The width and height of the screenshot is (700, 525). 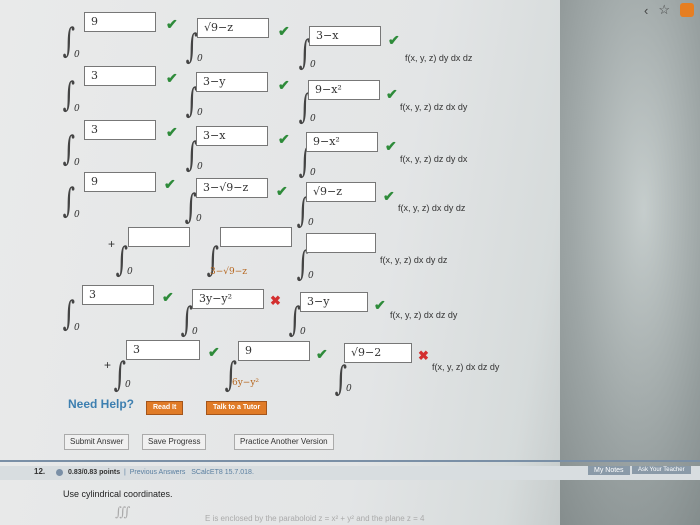 I want to click on need-help-label: Need Help?, so click(x=101, y=404).